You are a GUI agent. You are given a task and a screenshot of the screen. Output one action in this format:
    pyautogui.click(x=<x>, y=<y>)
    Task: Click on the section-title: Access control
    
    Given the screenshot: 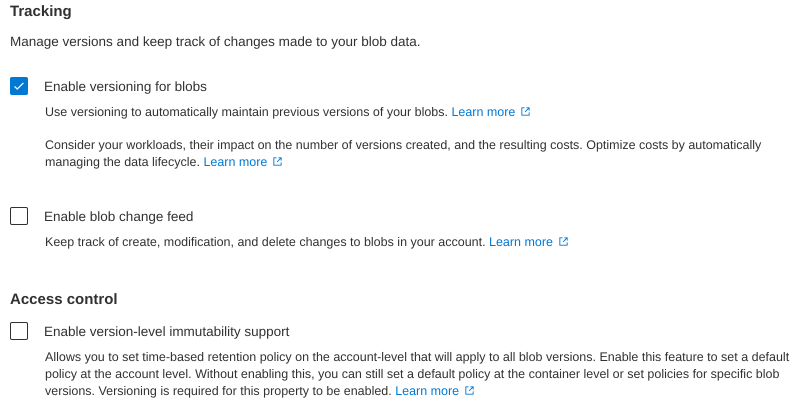 What is the action you would take?
    pyautogui.click(x=64, y=299)
    